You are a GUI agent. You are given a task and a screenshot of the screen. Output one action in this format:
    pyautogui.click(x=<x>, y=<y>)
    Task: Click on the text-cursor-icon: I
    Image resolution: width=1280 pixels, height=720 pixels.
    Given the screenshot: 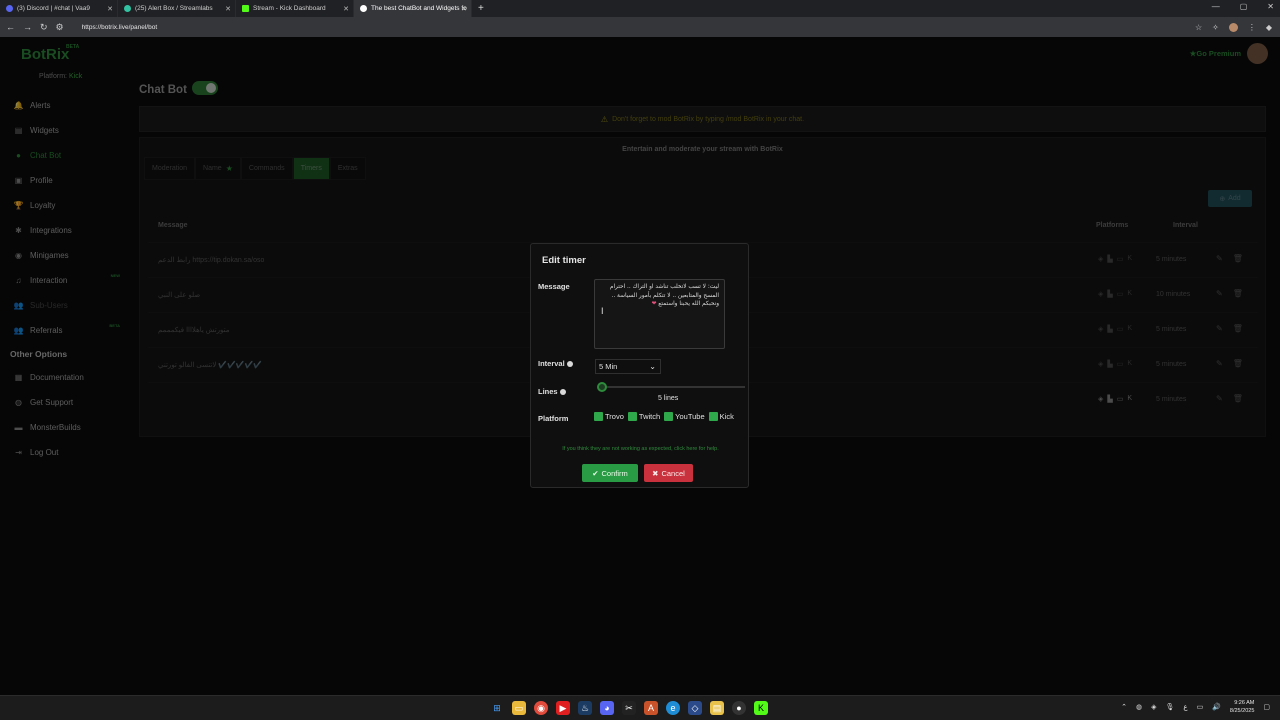 What is the action you would take?
    pyautogui.click(x=602, y=311)
    